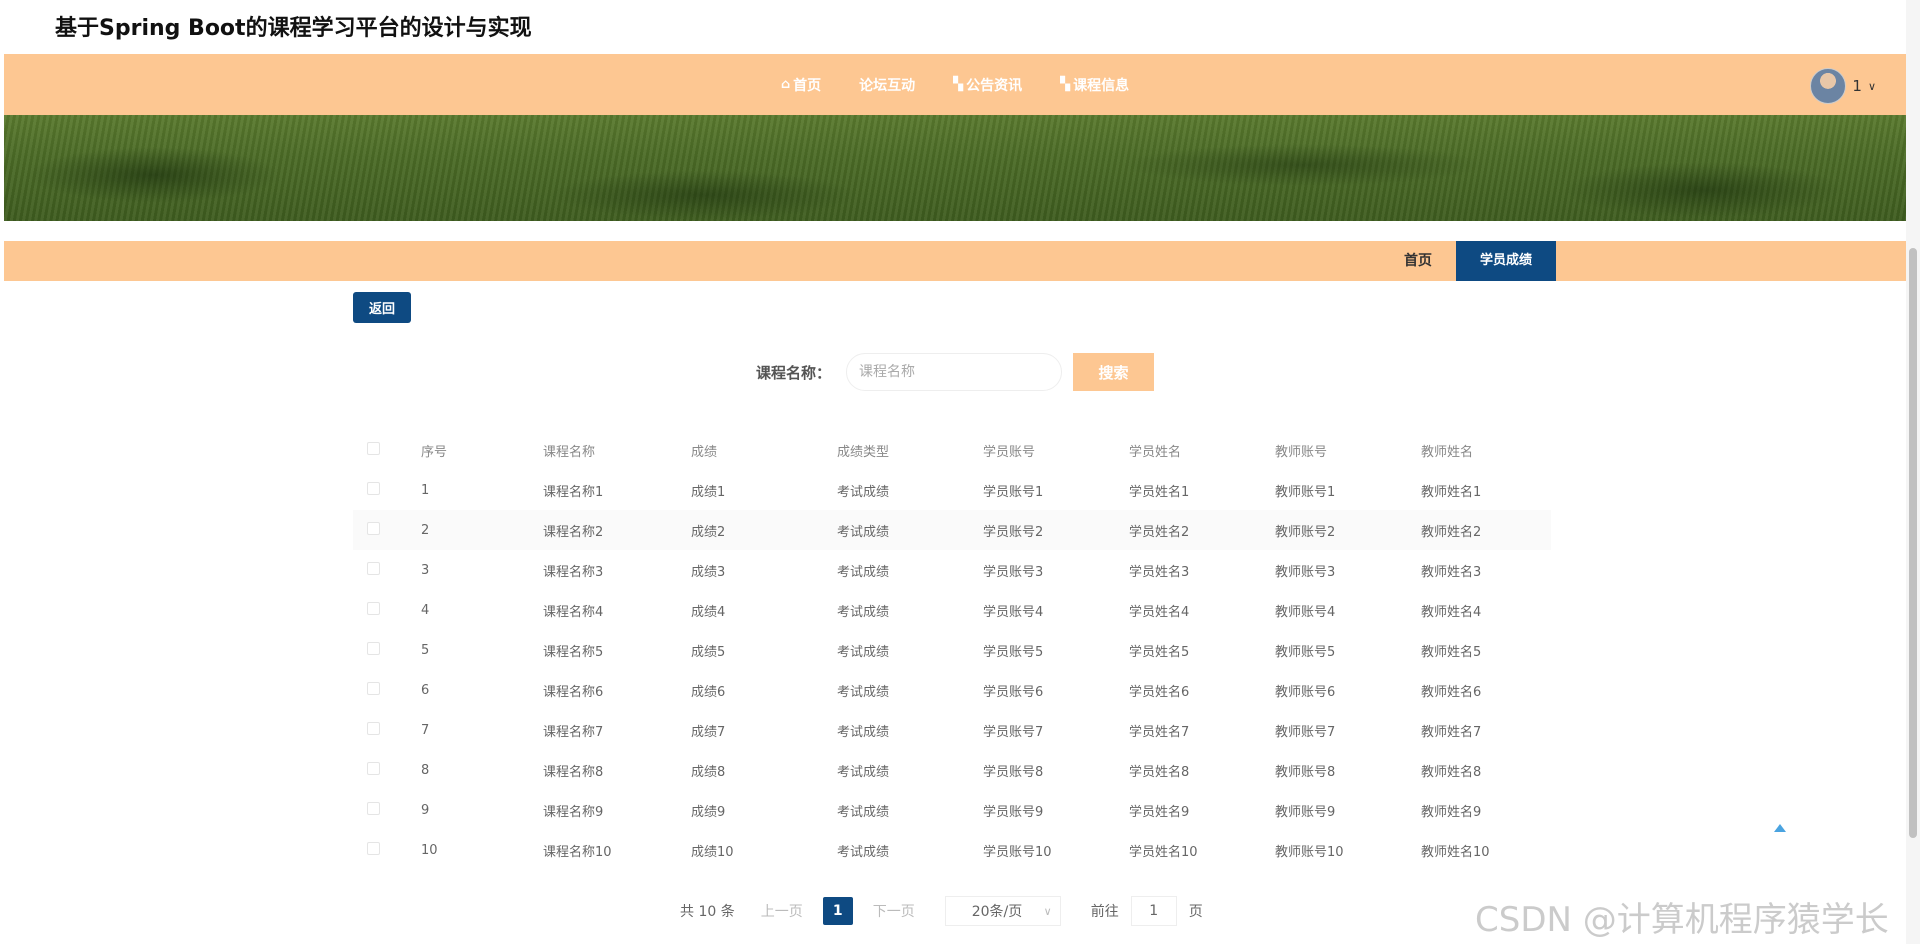  Describe the element at coordinates (569, 452) in the screenshot. I see `column-header: 课程名称` at that location.